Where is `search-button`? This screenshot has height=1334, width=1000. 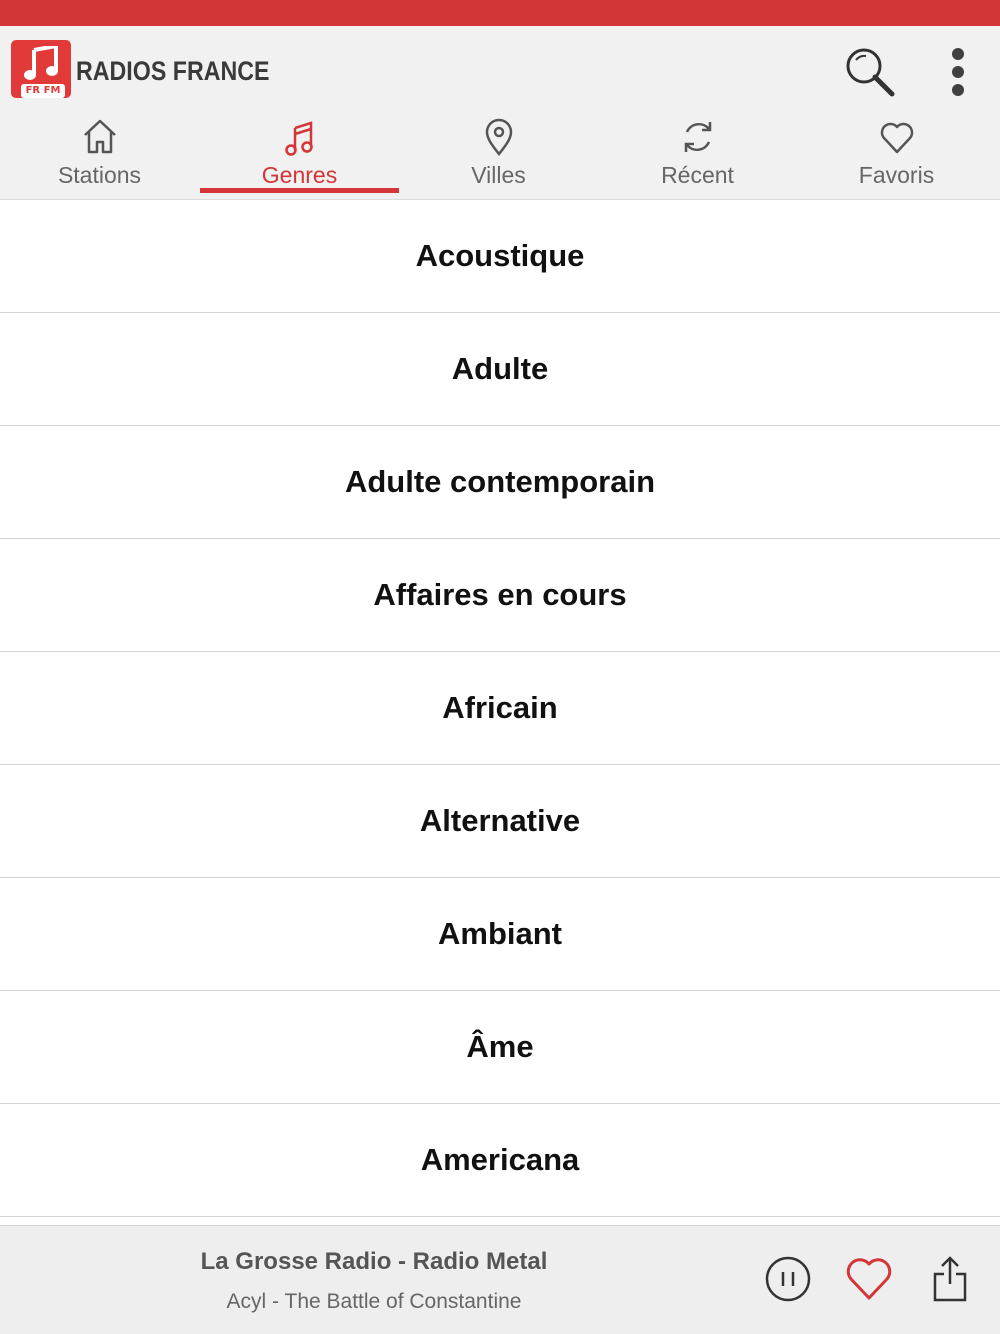 search-button is located at coordinates (870, 72).